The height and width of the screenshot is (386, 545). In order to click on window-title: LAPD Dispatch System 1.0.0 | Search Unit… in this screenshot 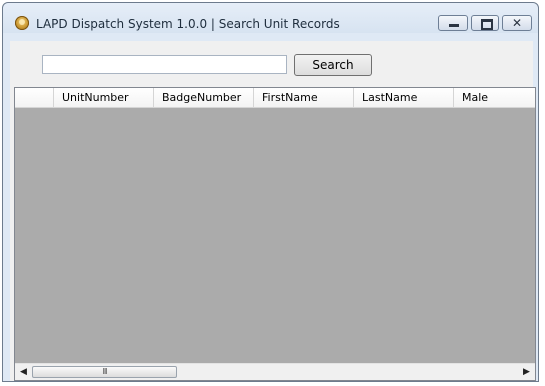, I will do `click(188, 24)`.